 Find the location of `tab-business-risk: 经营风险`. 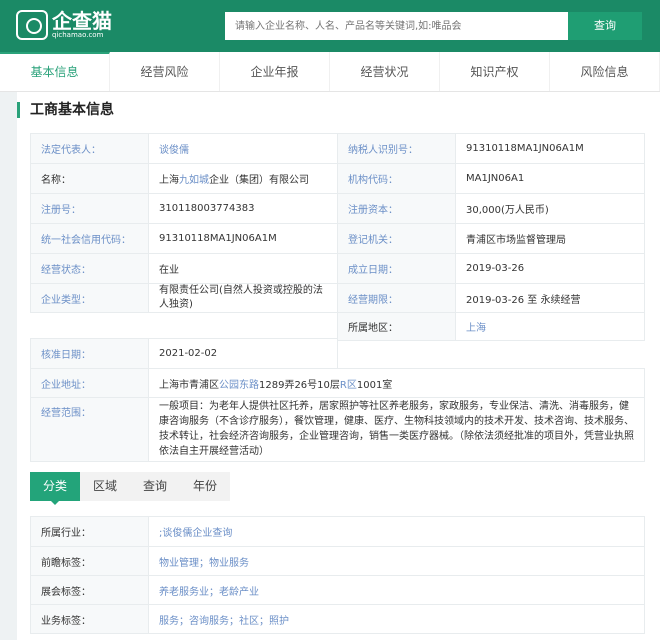

tab-business-risk: 经营风险 is located at coordinates (165, 71).